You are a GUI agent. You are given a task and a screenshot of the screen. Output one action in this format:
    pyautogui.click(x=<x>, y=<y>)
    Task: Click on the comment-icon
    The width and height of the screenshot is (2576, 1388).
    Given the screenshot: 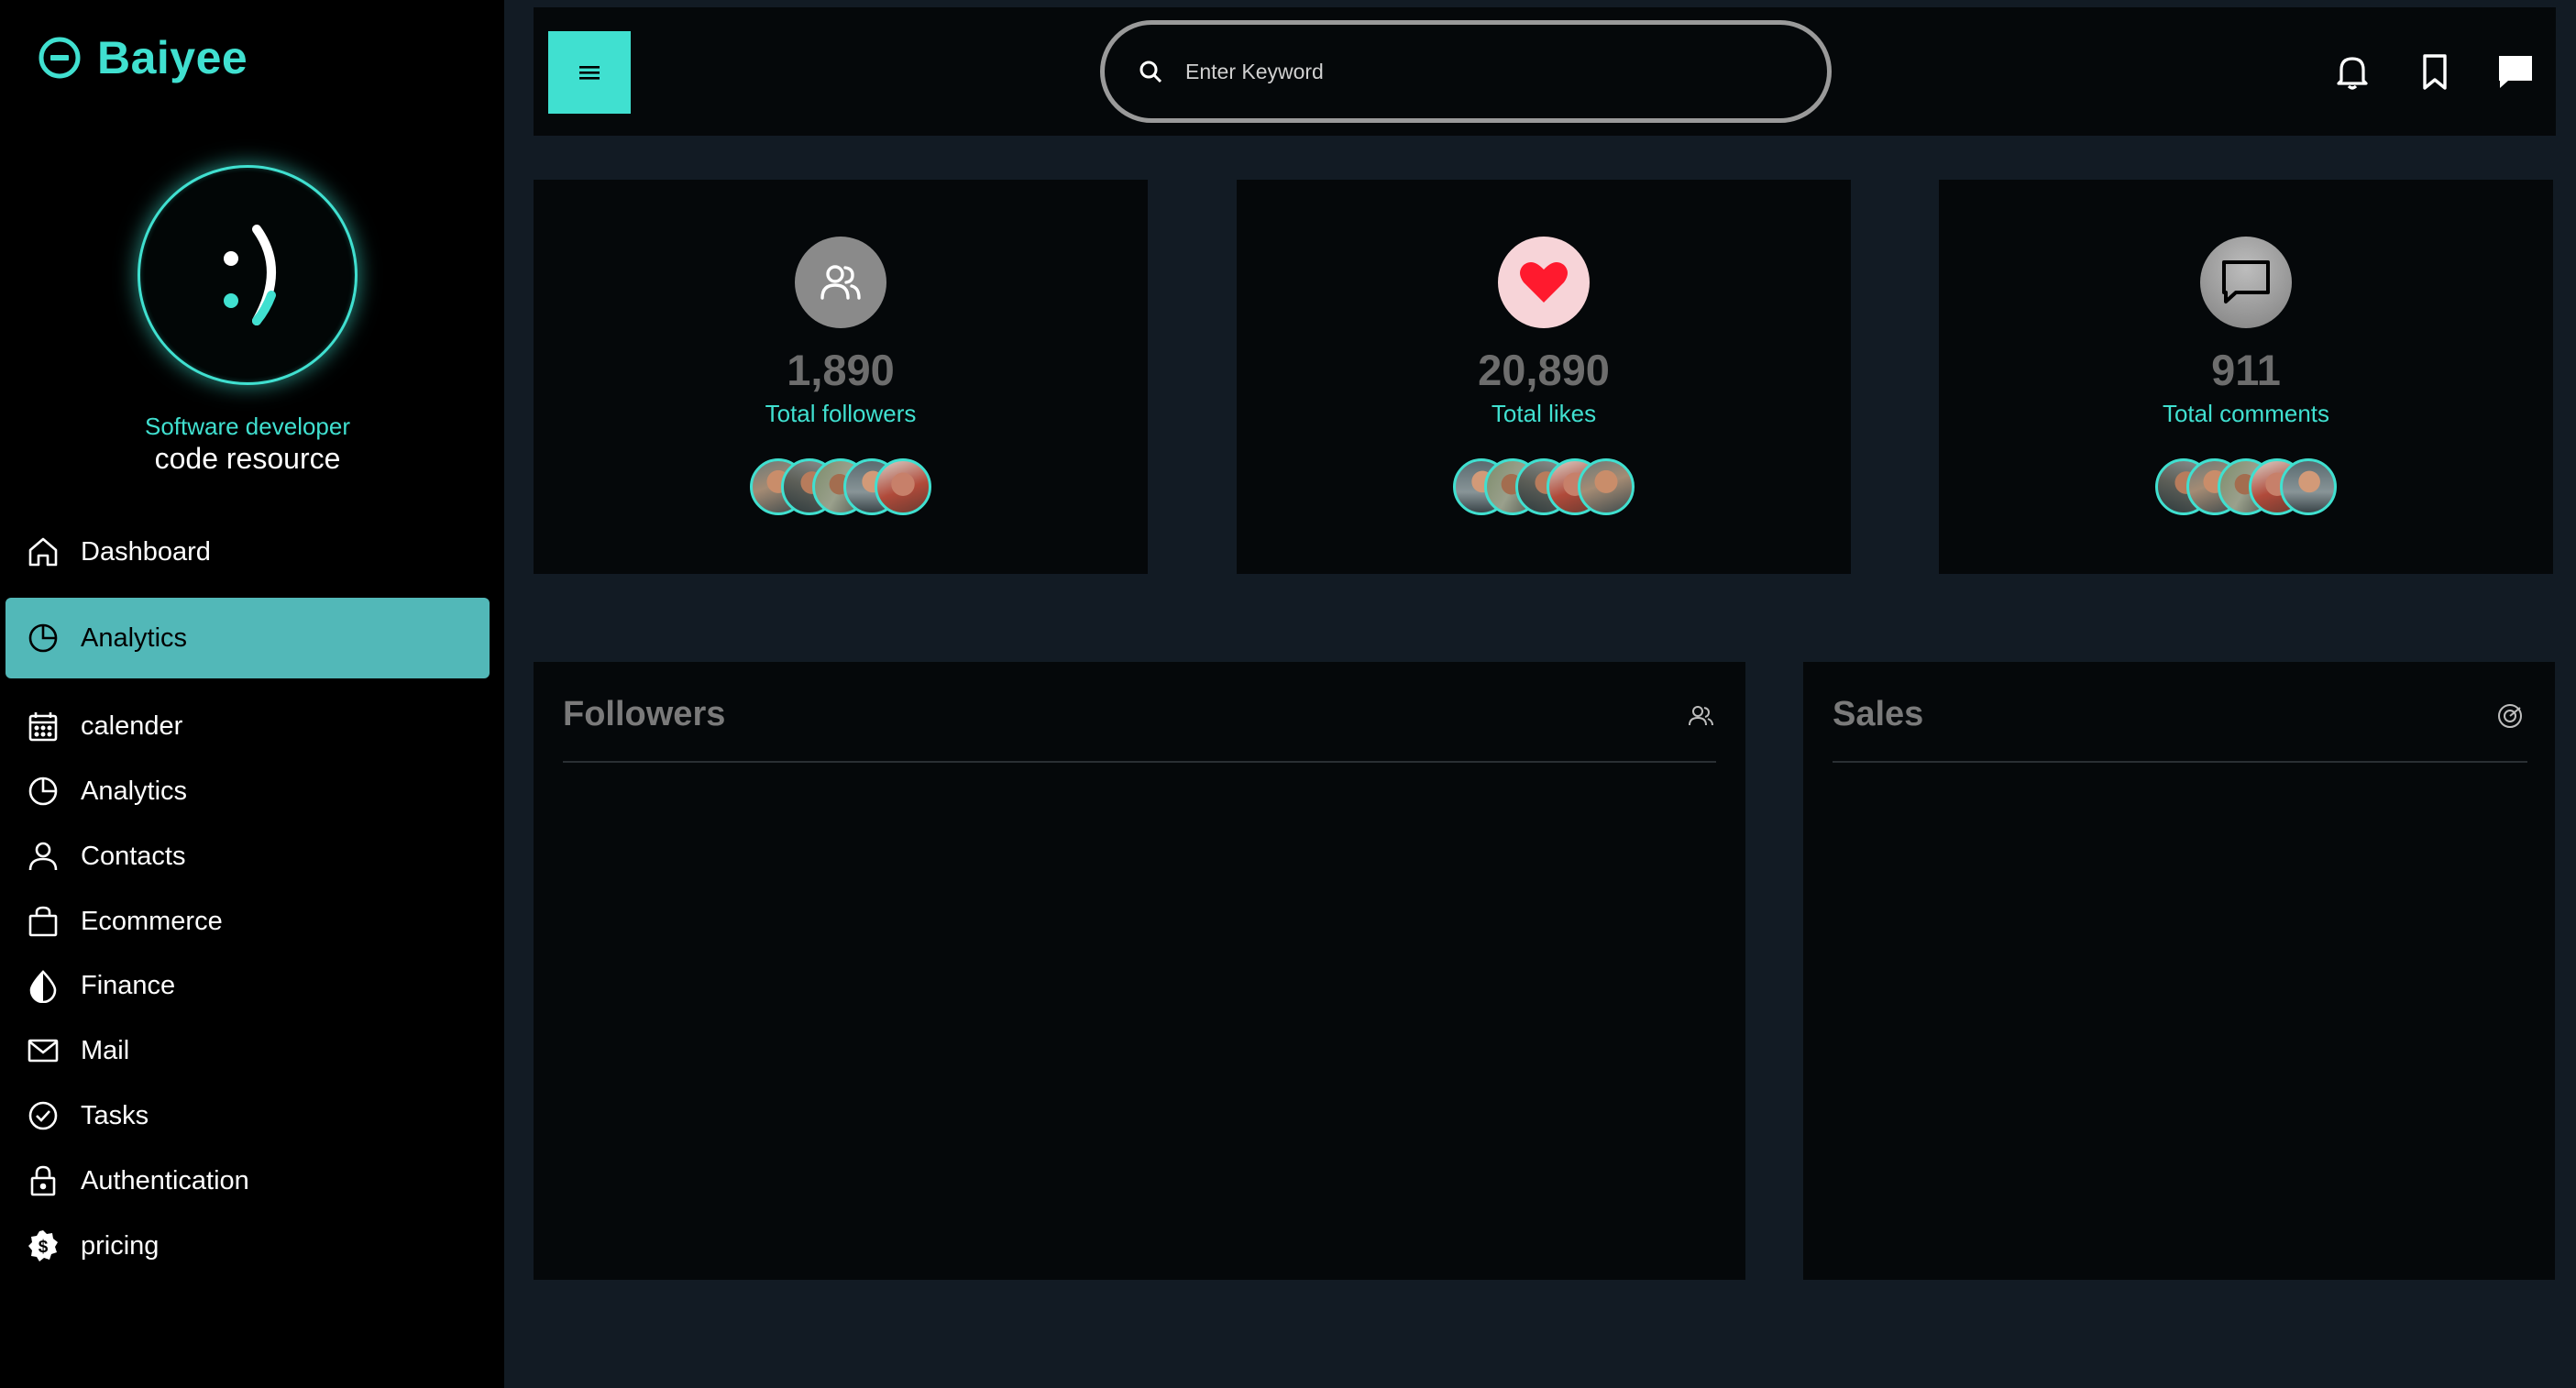 What is the action you would take?
    pyautogui.click(x=2246, y=281)
    